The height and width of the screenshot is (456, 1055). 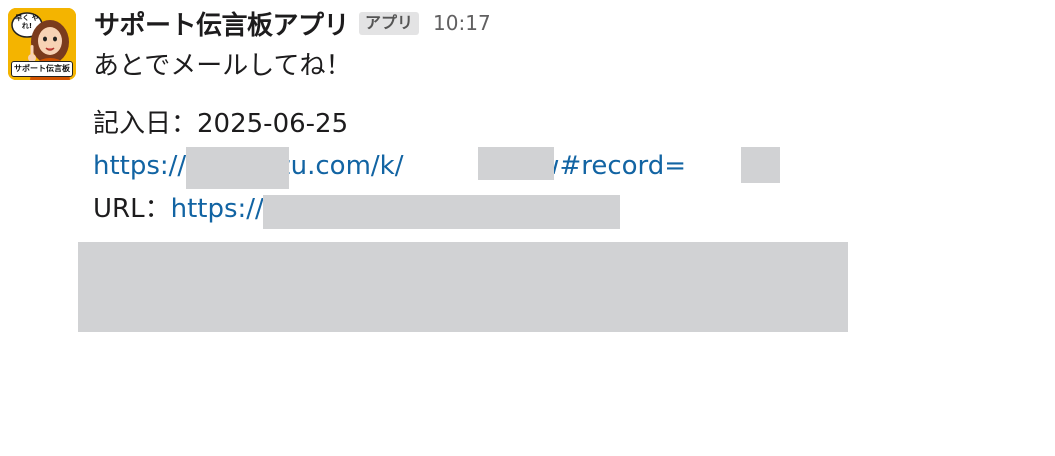 What do you see at coordinates (132, 209) in the screenshot?
I see `url-label: URL：` at bounding box center [132, 209].